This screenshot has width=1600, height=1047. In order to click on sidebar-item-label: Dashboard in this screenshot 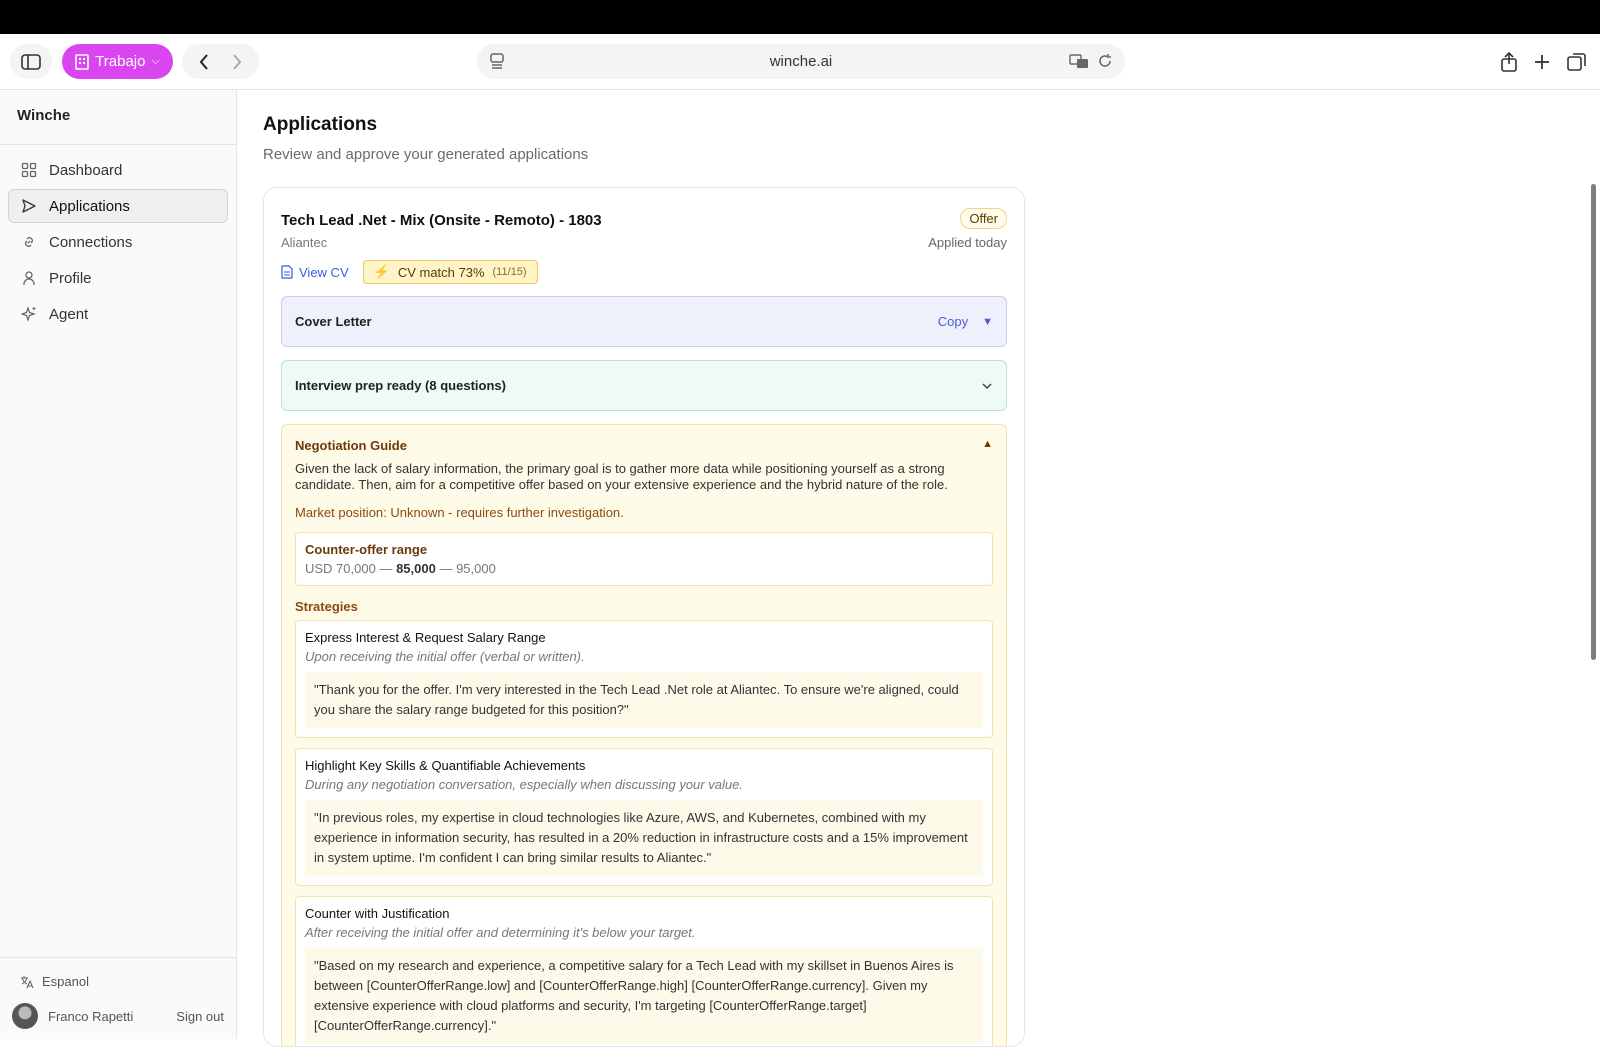, I will do `click(86, 170)`.